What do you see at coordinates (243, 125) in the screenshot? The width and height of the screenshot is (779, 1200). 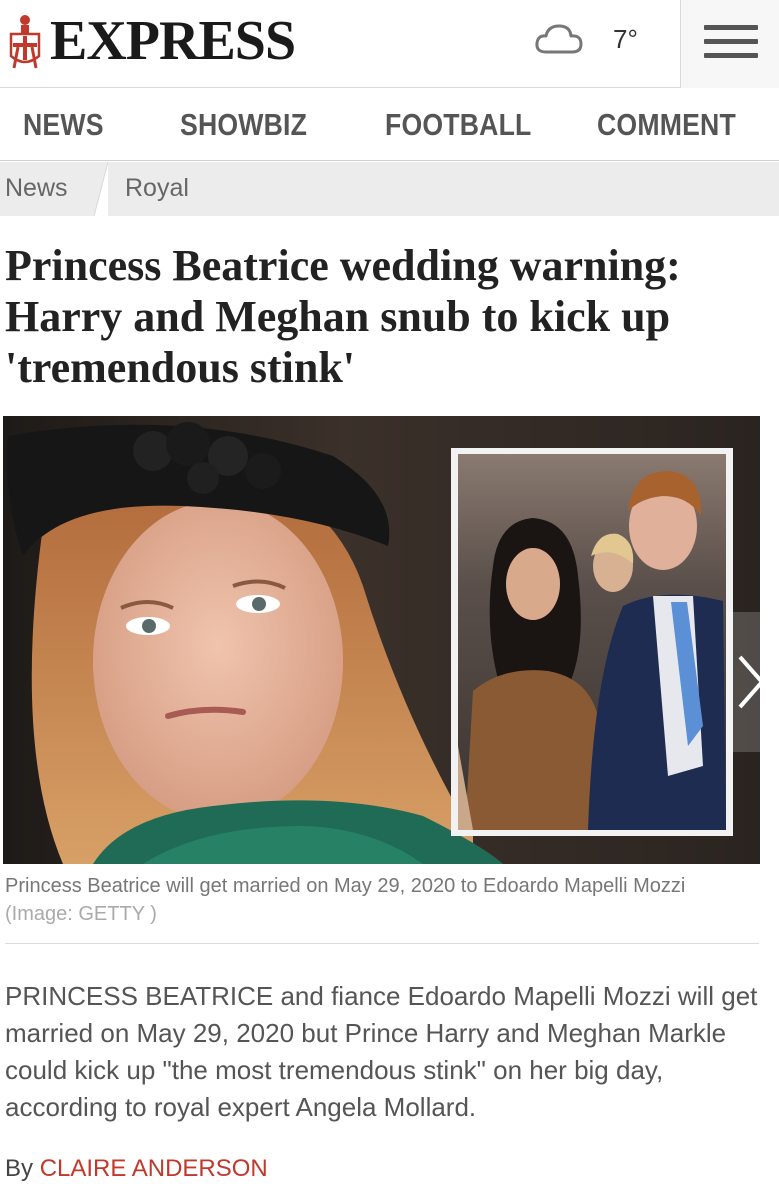 I see `nav-item-showbiz: SHOWBIZ` at bounding box center [243, 125].